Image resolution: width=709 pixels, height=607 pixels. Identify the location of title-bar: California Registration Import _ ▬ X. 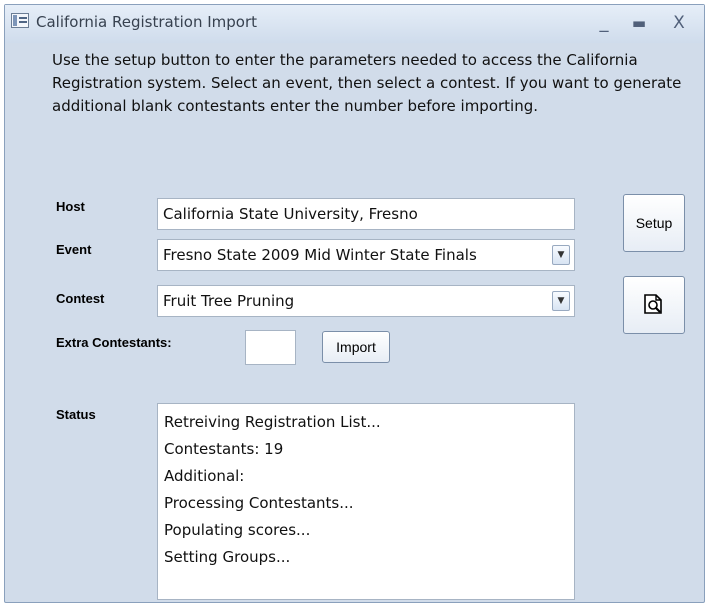
(354, 24).